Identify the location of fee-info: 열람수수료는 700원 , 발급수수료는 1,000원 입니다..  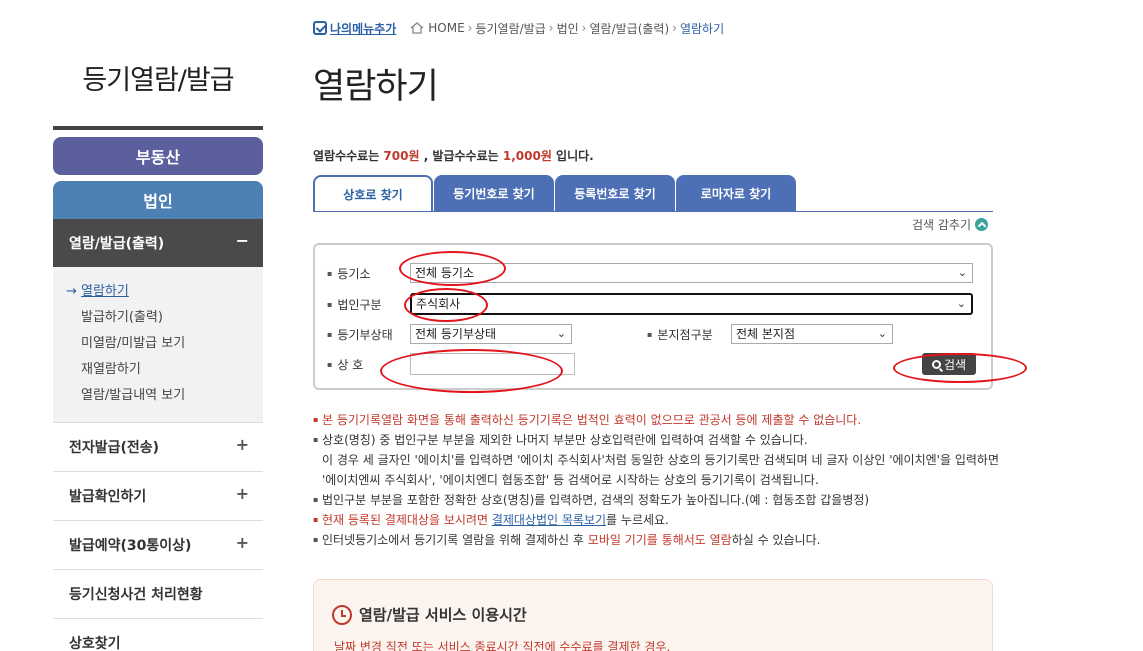
(453, 155).